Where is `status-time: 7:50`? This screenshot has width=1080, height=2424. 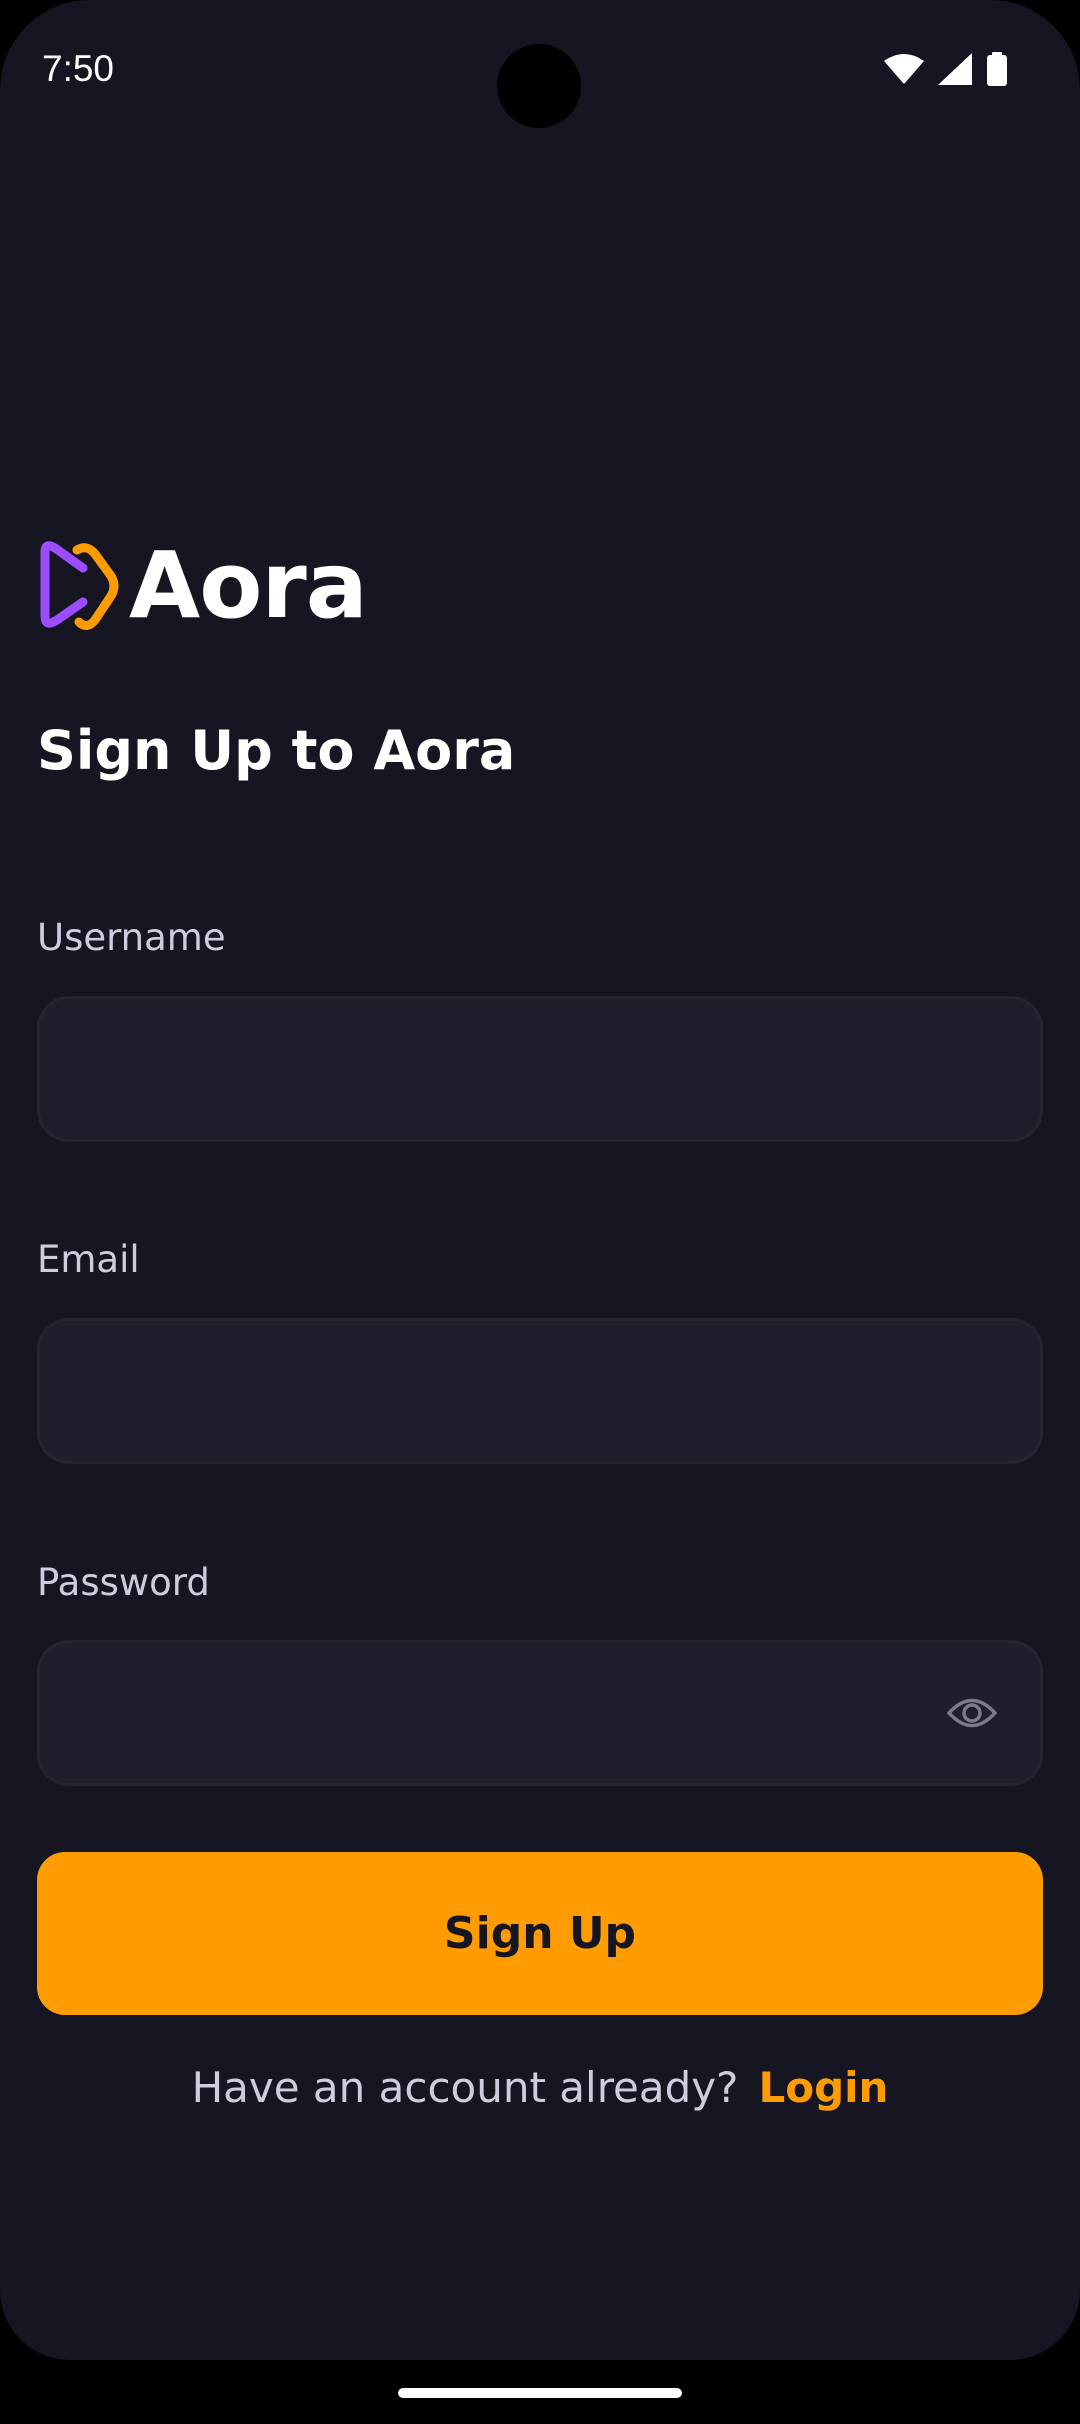
status-time: 7:50 is located at coordinates (78, 68).